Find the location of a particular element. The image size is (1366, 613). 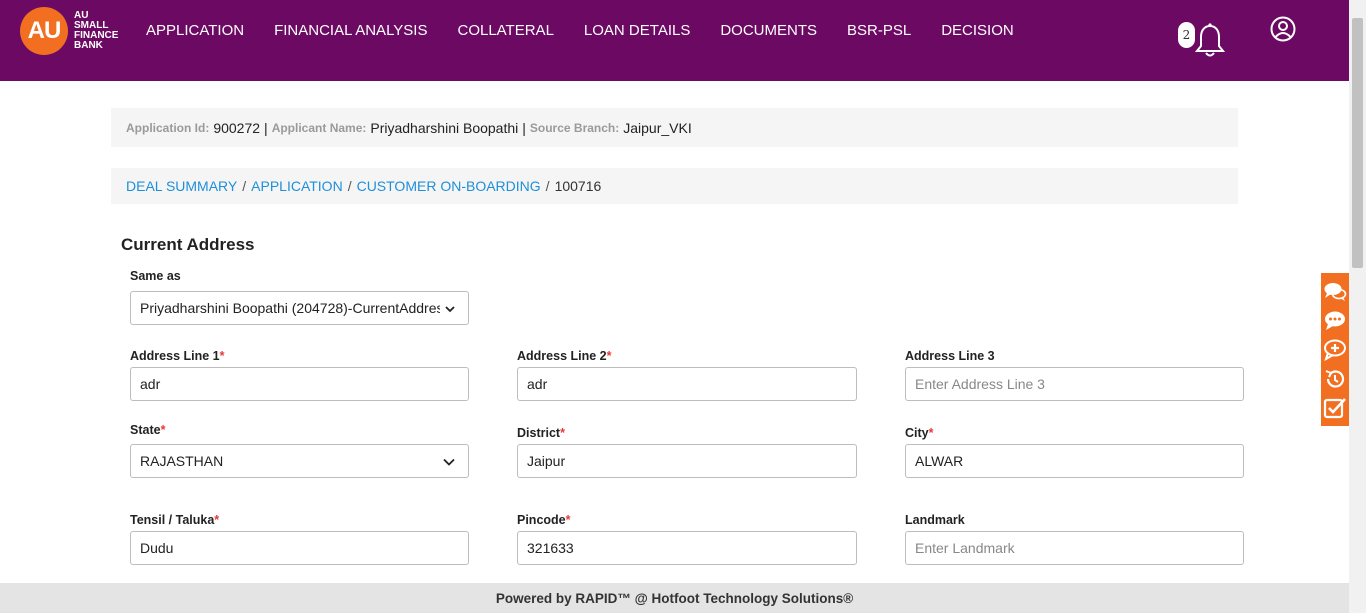

user-profile-icon is located at coordinates (1283, 29).